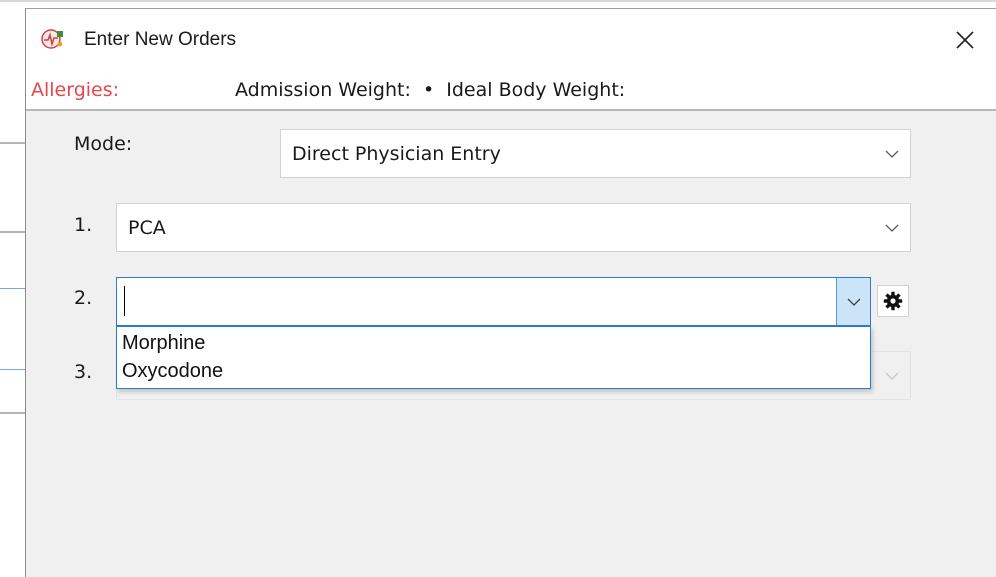  Describe the element at coordinates (511, 40) in the screenshot. I see `title-bar: Enter New Orders` at that location.